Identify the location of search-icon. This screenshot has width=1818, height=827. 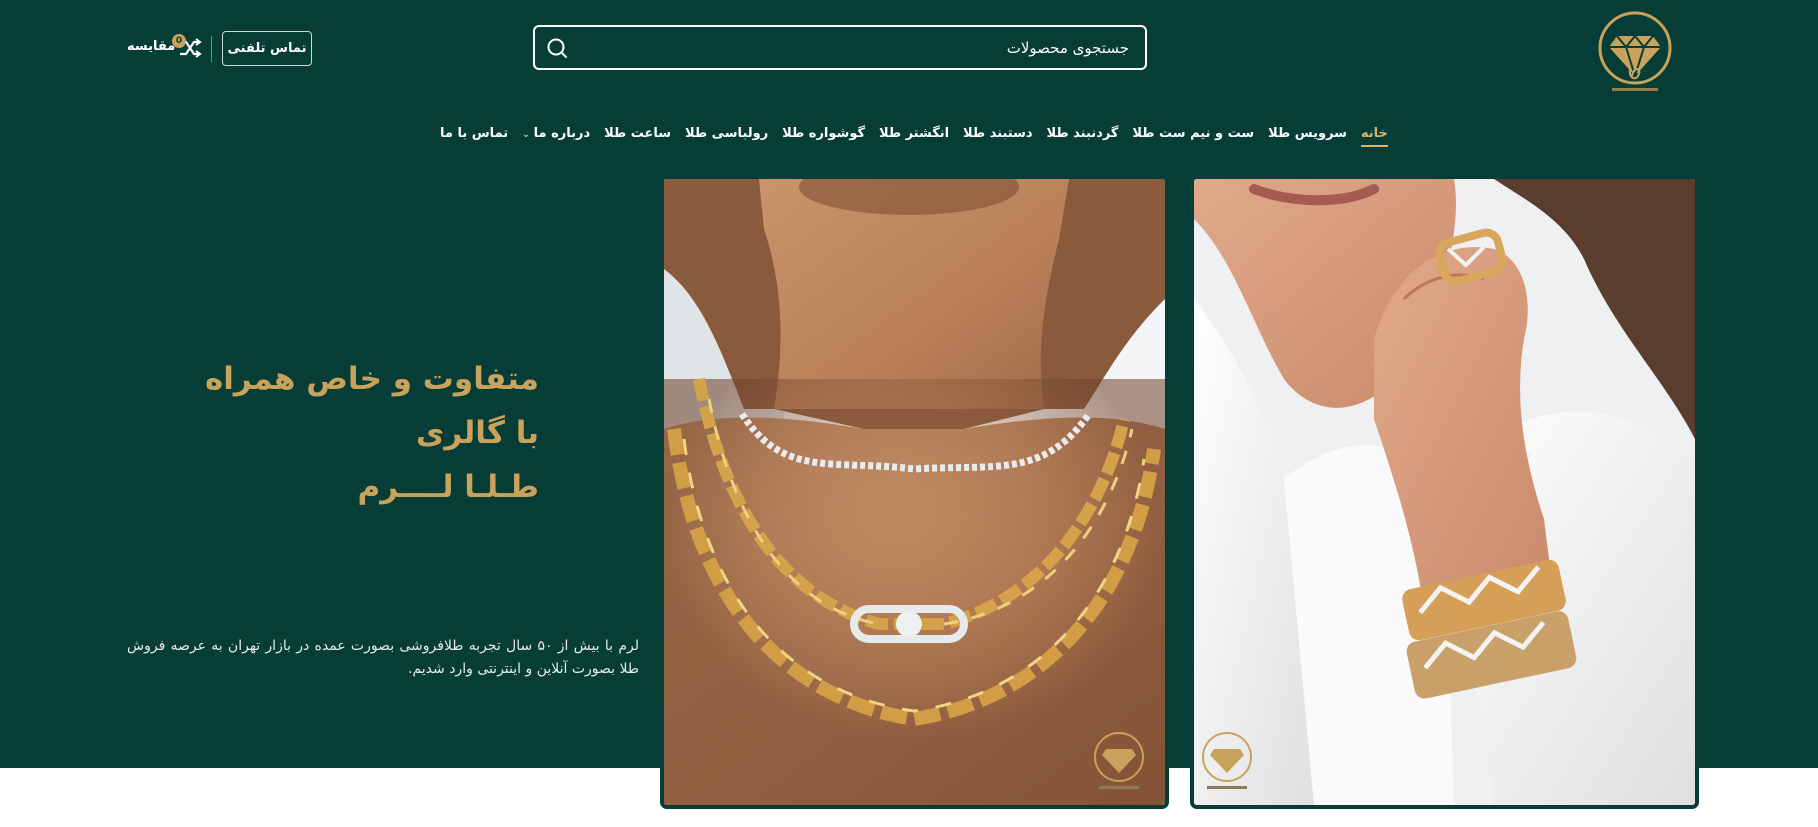
(557, 48).